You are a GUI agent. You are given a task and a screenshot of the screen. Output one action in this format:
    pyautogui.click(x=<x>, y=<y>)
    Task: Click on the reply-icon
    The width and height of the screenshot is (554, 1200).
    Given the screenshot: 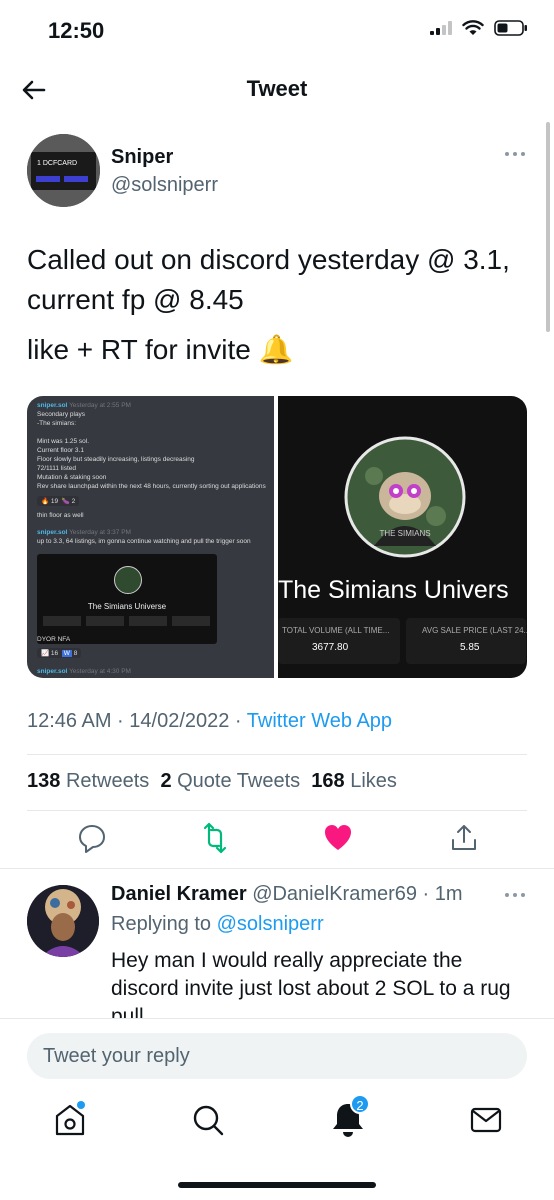 What is the action you would take?
    pyautogui.click(x=92, y=838)
    